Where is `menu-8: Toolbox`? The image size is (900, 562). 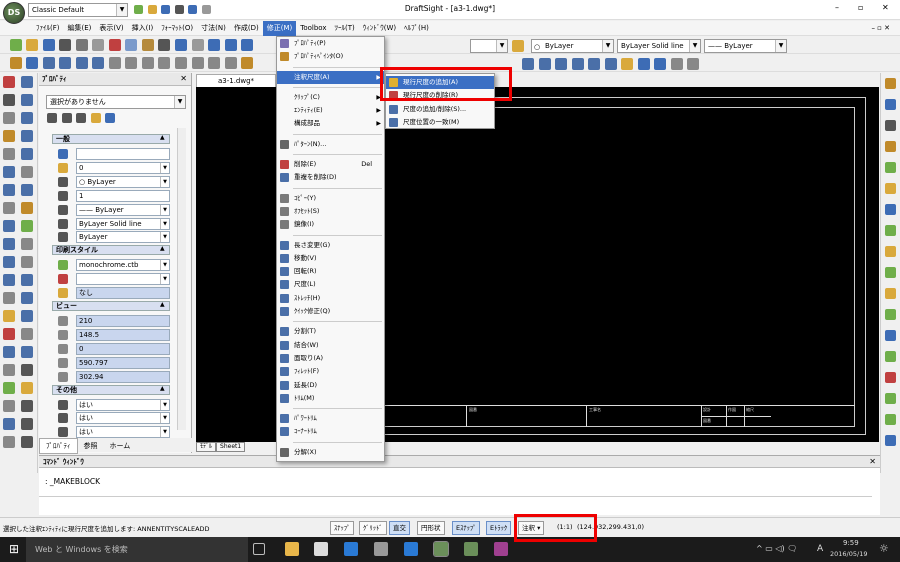
menu-8: Toolbox is located at coordinates (313, 28).